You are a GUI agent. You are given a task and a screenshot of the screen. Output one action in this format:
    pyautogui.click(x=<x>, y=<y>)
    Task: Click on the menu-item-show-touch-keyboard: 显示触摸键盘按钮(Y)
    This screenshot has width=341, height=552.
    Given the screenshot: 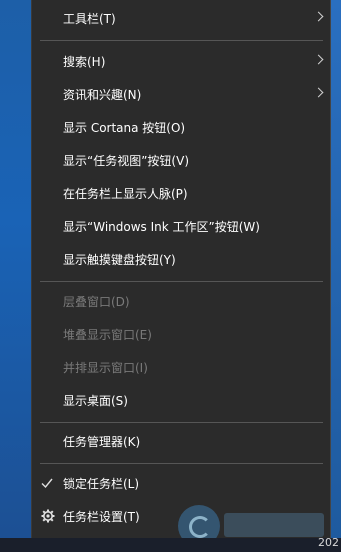 What is the action you would take?
    pyautogui.click(x=181, y=259)
    